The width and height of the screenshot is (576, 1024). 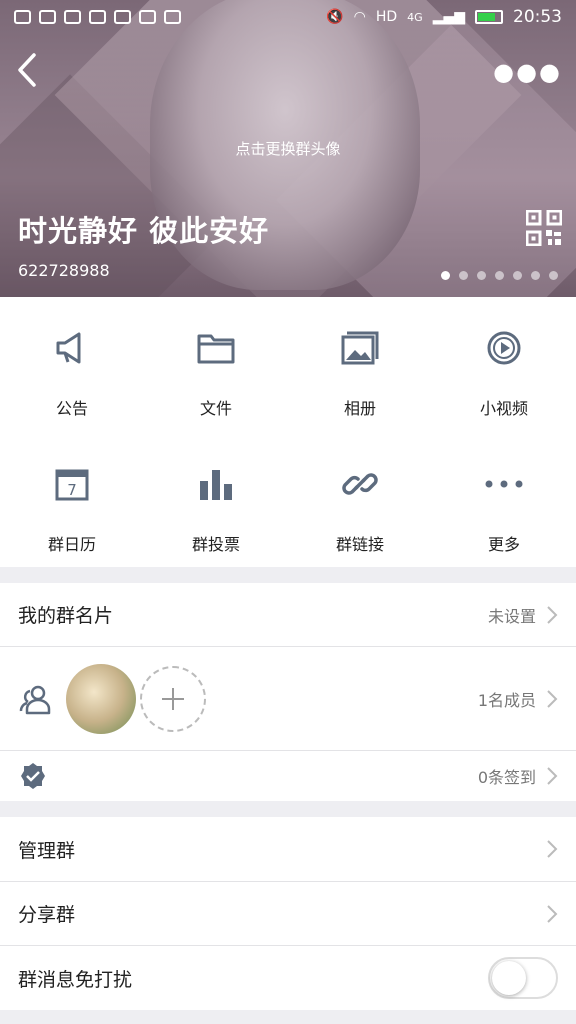 What do you see at coordinates (527, 72) in the screenshot?
I see `more-menu-icon: ●●●` at bounding box center [527, 72].